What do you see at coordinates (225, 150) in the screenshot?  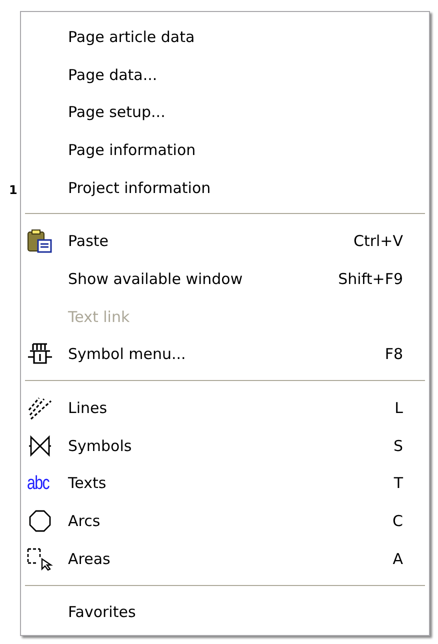 I see `menu-item: Page information` at bounding box center [225, 150].